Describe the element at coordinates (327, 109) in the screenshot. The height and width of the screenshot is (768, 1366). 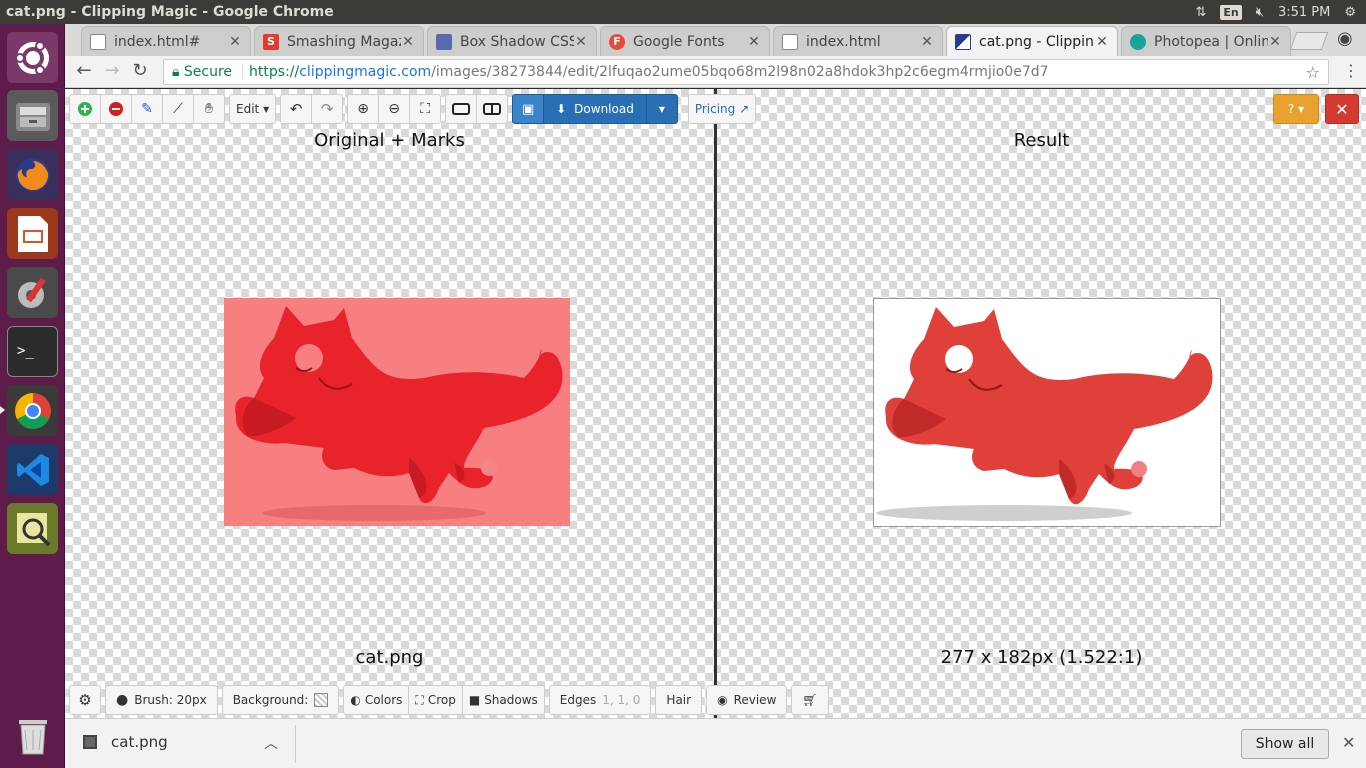
I see `redo-button: ↷` at that location.